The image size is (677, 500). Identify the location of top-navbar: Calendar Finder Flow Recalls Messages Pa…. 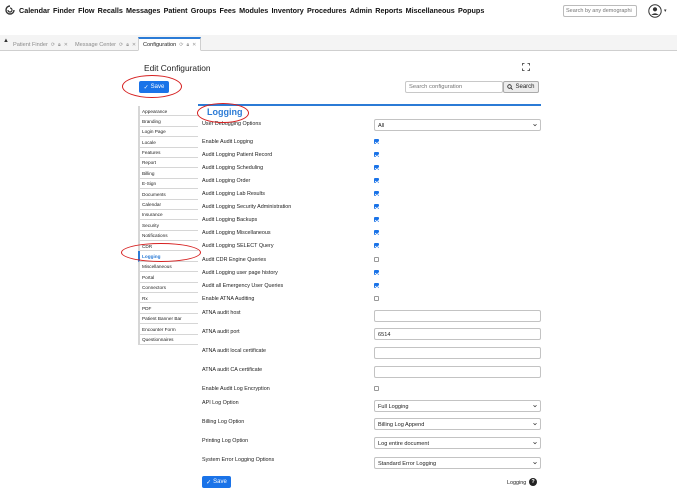
(338, 12).